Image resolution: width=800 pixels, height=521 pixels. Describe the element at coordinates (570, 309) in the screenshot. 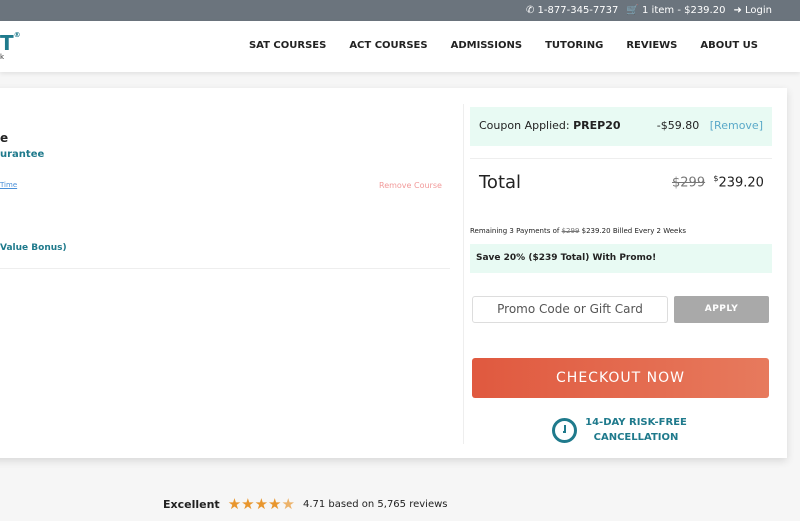

I see `promo-code-input: Promo Code or Gift Card` at that location.